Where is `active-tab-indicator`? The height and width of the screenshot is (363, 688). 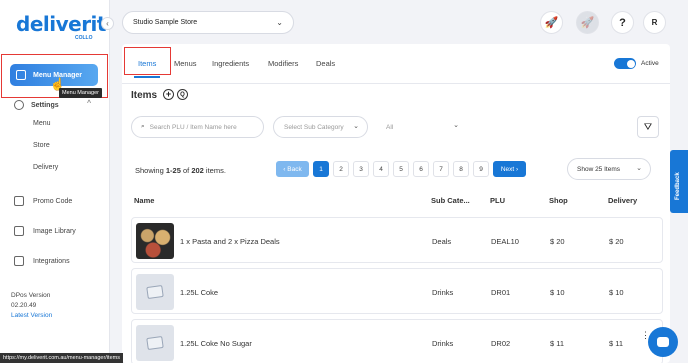 active-tab-indicator is located at coordinates (147, 77).